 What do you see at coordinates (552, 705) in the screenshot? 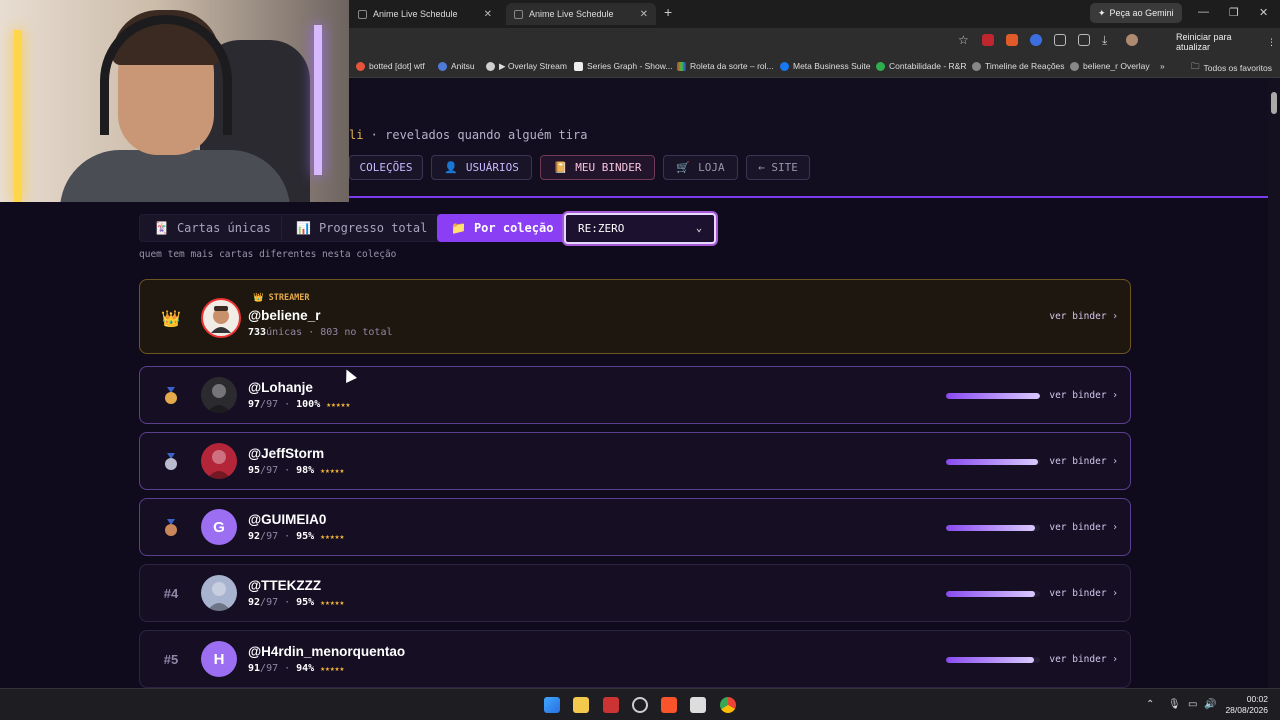
I see `windows-start-icon` at bounding box center [552, 705].